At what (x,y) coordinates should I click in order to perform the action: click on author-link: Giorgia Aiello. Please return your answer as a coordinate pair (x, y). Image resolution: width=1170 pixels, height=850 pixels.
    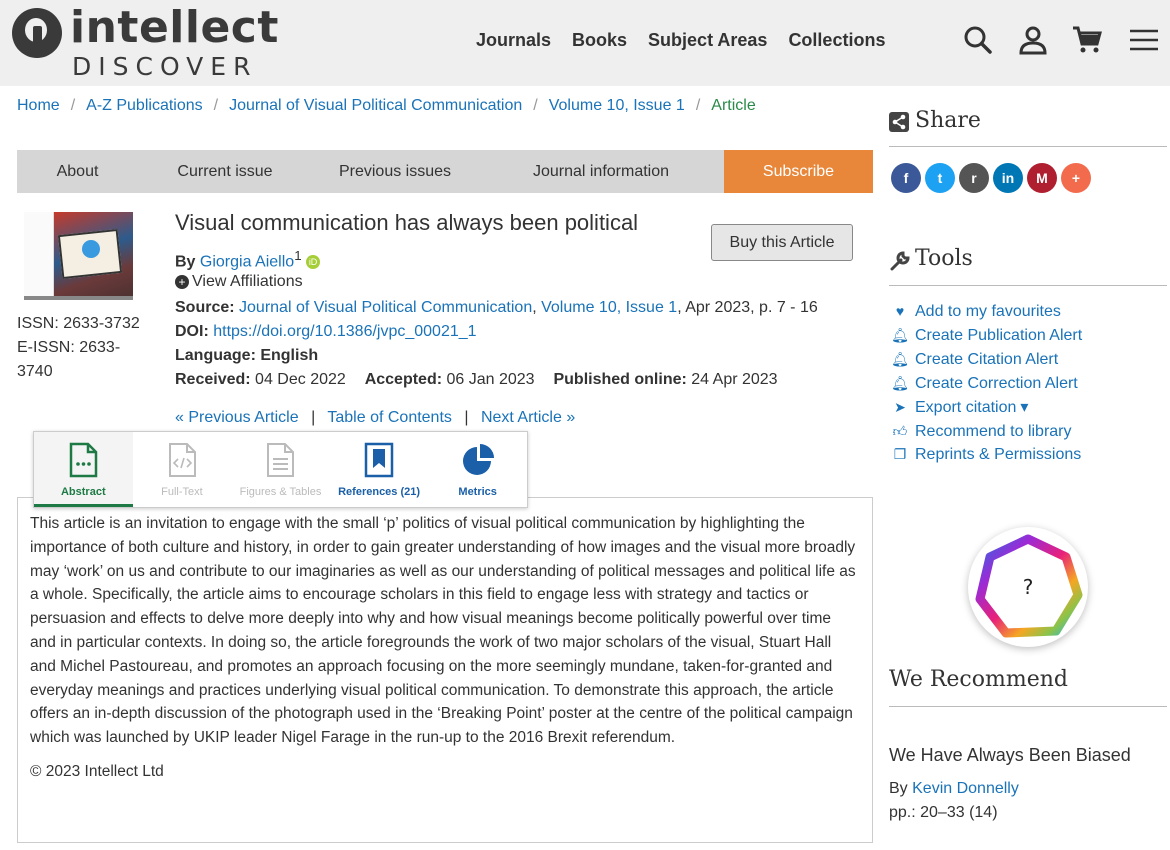
    Looking at the image, I should click on (247, 261).